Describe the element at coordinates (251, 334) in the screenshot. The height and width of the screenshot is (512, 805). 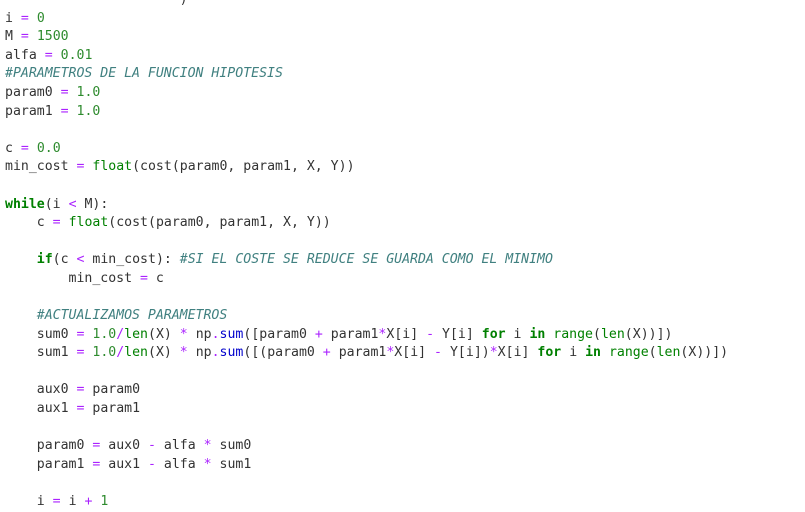
I see `punctuation-token: ([` at that location.